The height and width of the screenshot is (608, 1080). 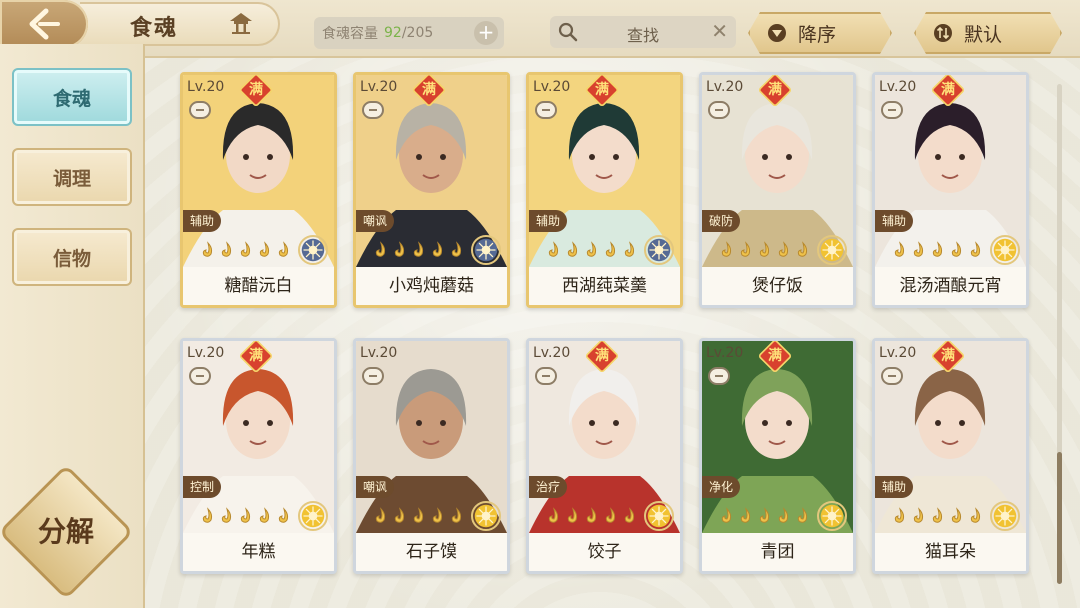 I want to click on search-label: 查找, so click(x=642, y=35).